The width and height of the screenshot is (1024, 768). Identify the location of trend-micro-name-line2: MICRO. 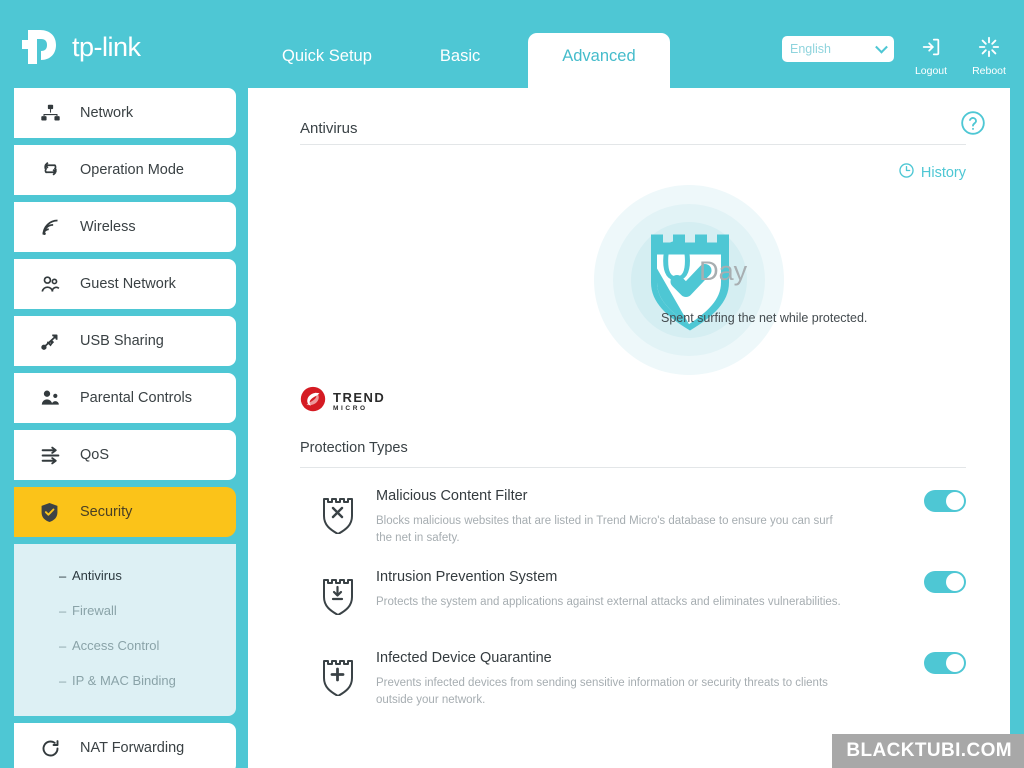
(350, 408).